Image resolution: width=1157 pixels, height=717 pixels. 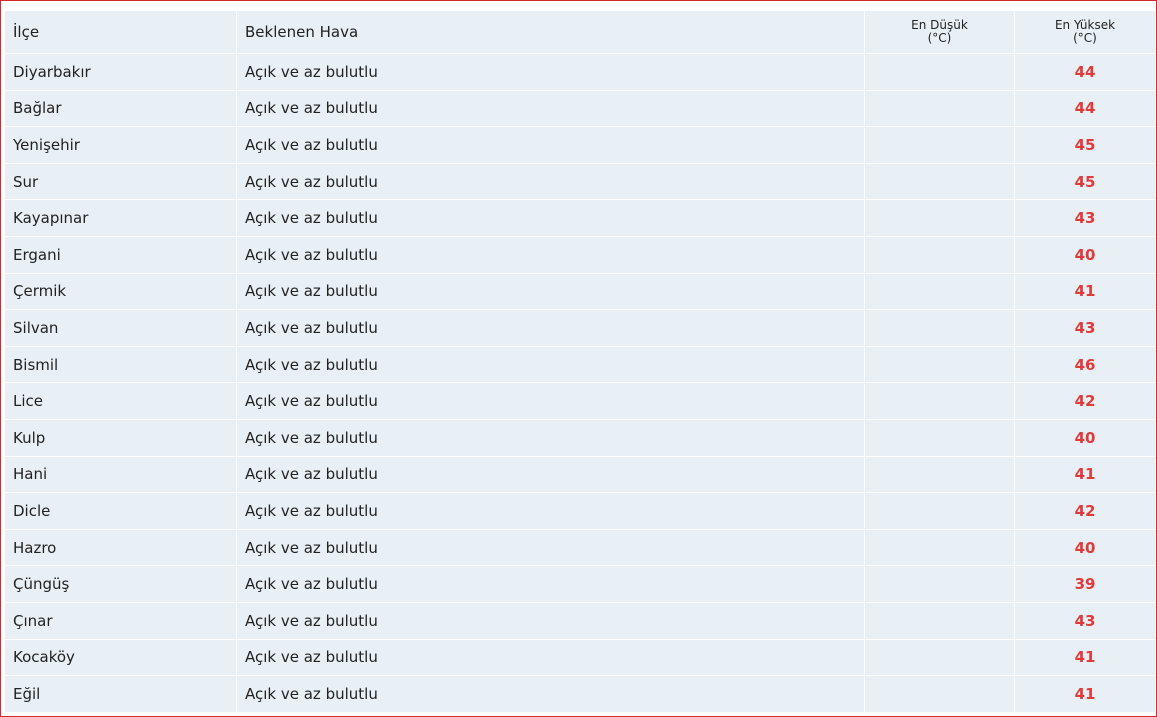 What do you see at coordinates (121, 658) in the screenshot?
I see `district-cell: Kocaköy` at bounding box center [121, 658].